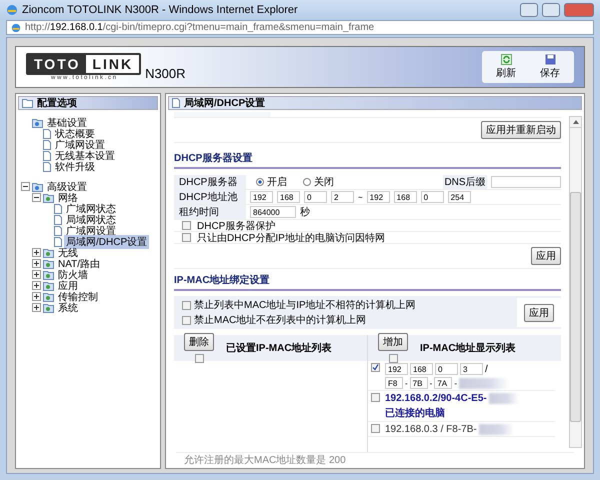 The image size is (600, 480). What do you see at coordinates (367, 160) in the screenshot?
I see `section-heading: DHCP服务器设置` at bounding box center [367, 160].